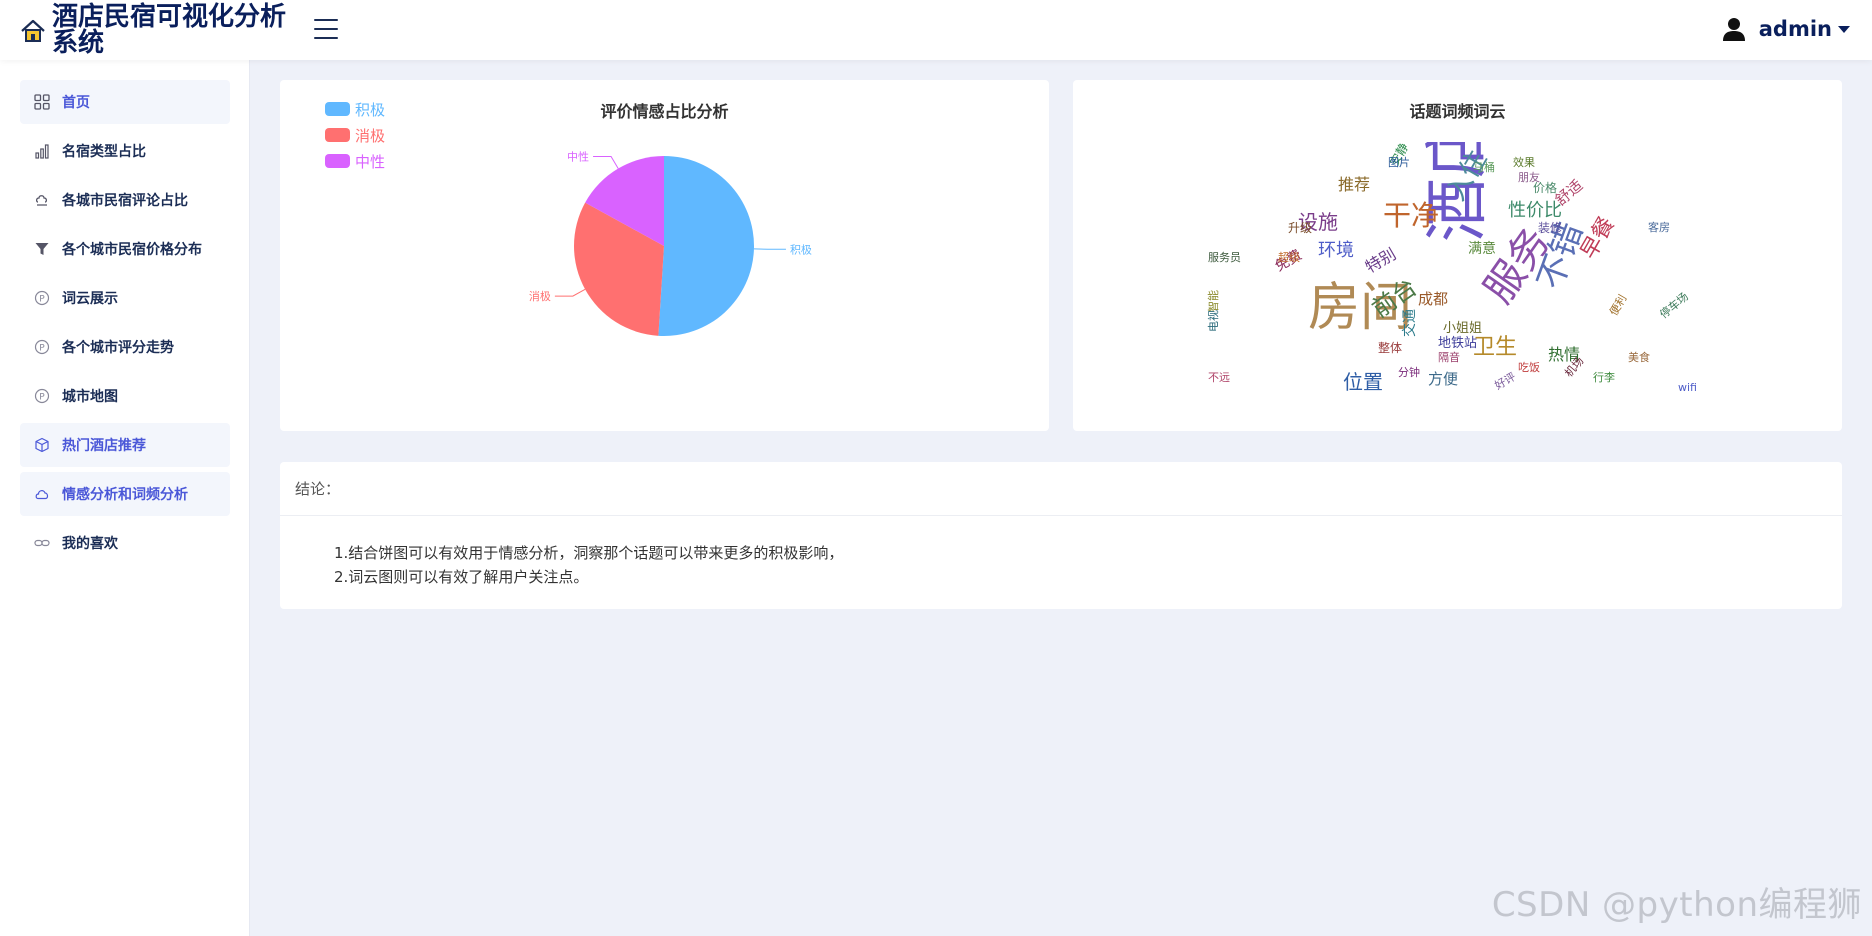 The height and width of the screenshot is (936, 1872). I want to click on sidebar-item-label: 名宿类型占比, so click(104, 152).